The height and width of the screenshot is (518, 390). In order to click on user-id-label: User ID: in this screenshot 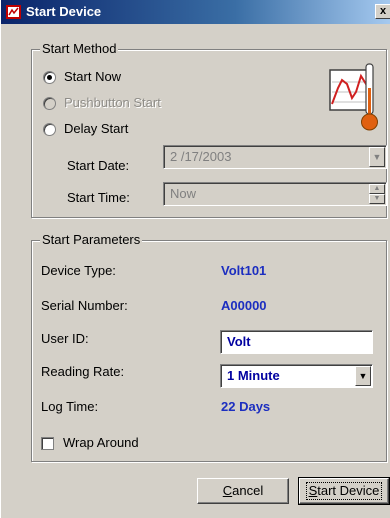, I will do `click(65, 338)`.